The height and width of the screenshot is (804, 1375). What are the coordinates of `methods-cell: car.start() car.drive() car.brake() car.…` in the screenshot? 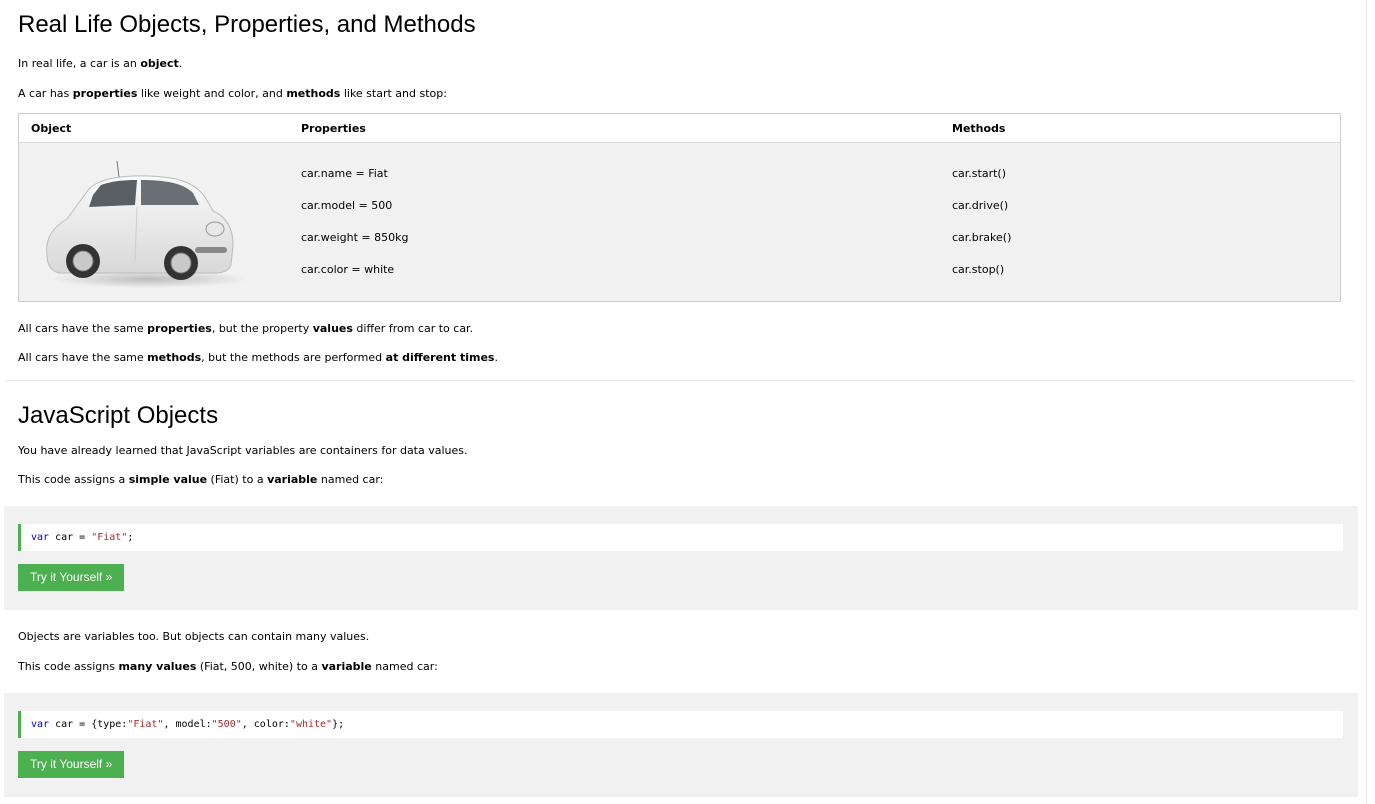 It's located at (1140, 222).